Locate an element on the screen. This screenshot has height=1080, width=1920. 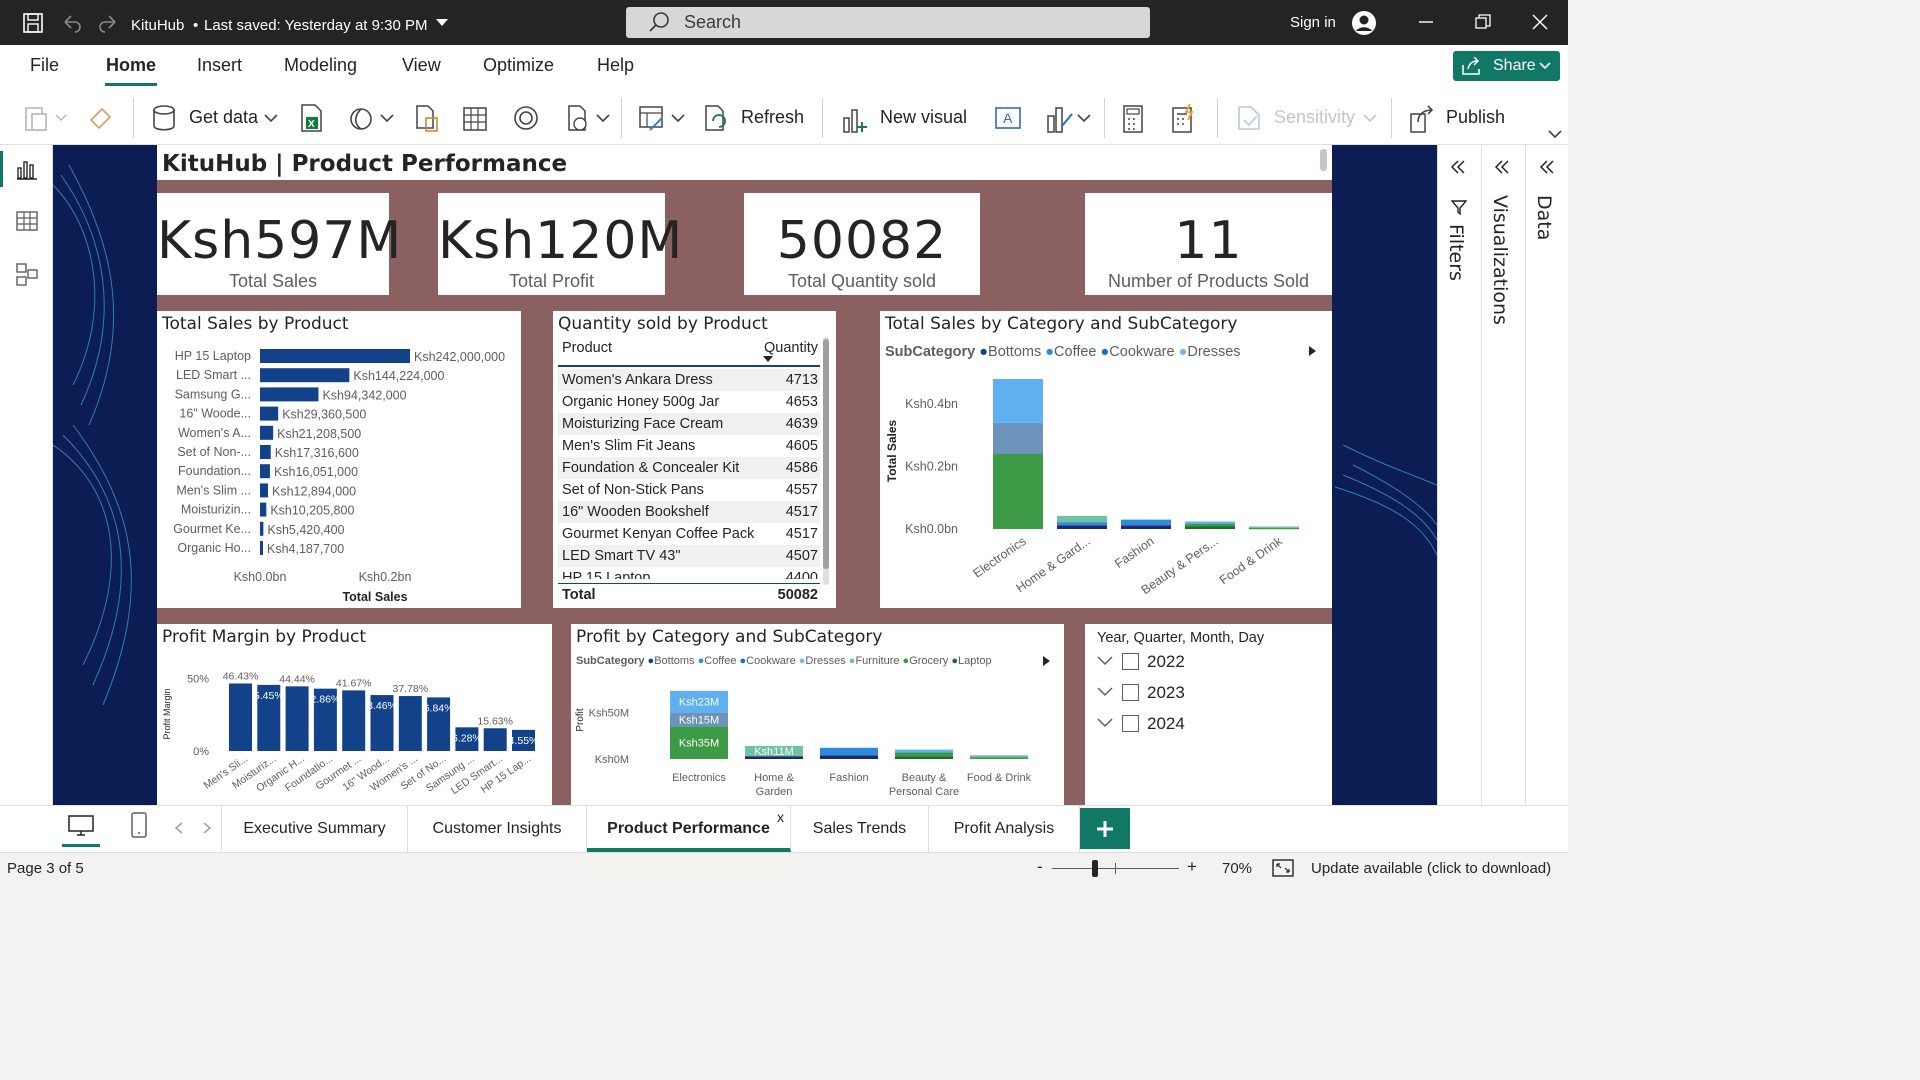
excel-icon: X is located at coordinates (311, 118).